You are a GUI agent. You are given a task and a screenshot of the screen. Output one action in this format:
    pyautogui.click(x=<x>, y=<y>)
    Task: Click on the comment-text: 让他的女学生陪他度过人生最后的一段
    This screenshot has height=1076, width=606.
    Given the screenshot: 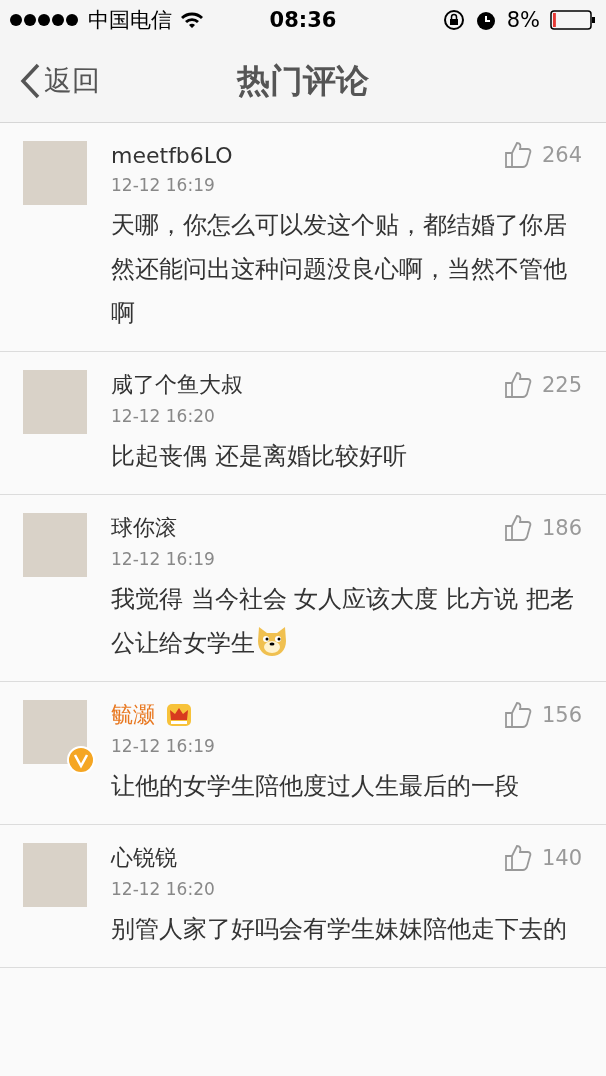 What is the action you would take?
    pyautogui.click(x=315, y=786)
    